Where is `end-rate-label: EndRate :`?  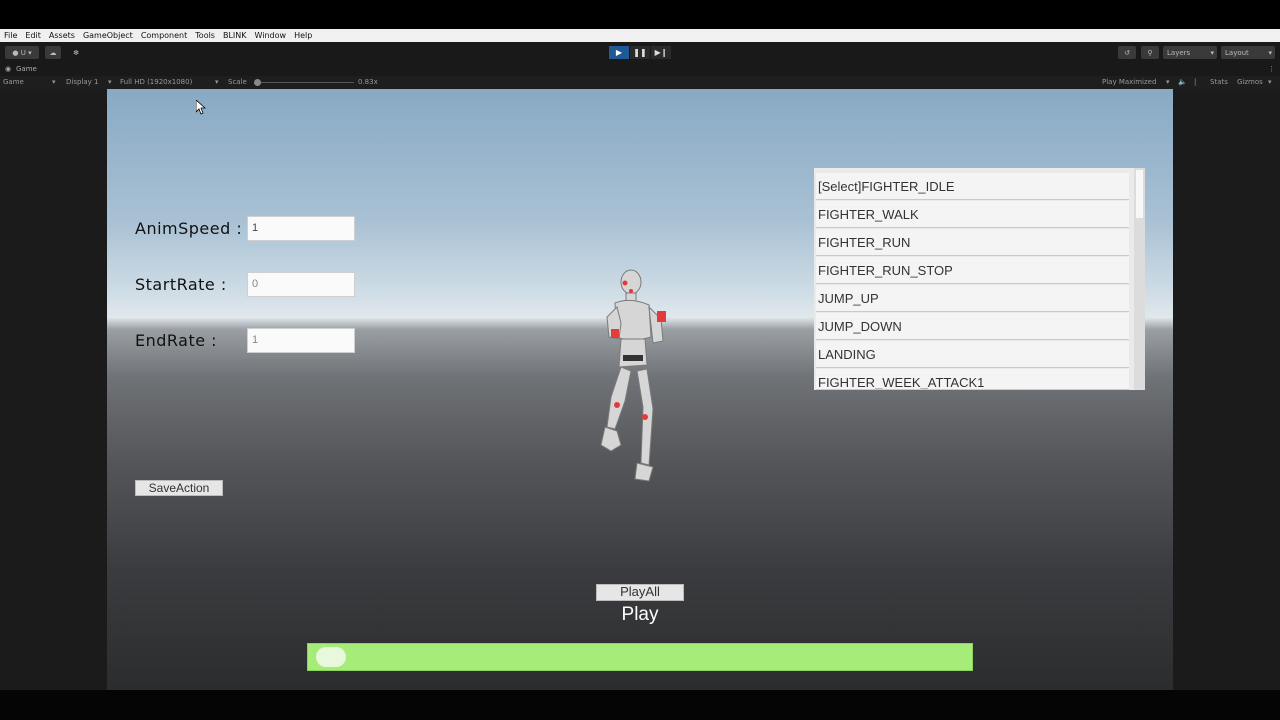 end-rate-label: EndRate : is located at coordinates (176, 340).